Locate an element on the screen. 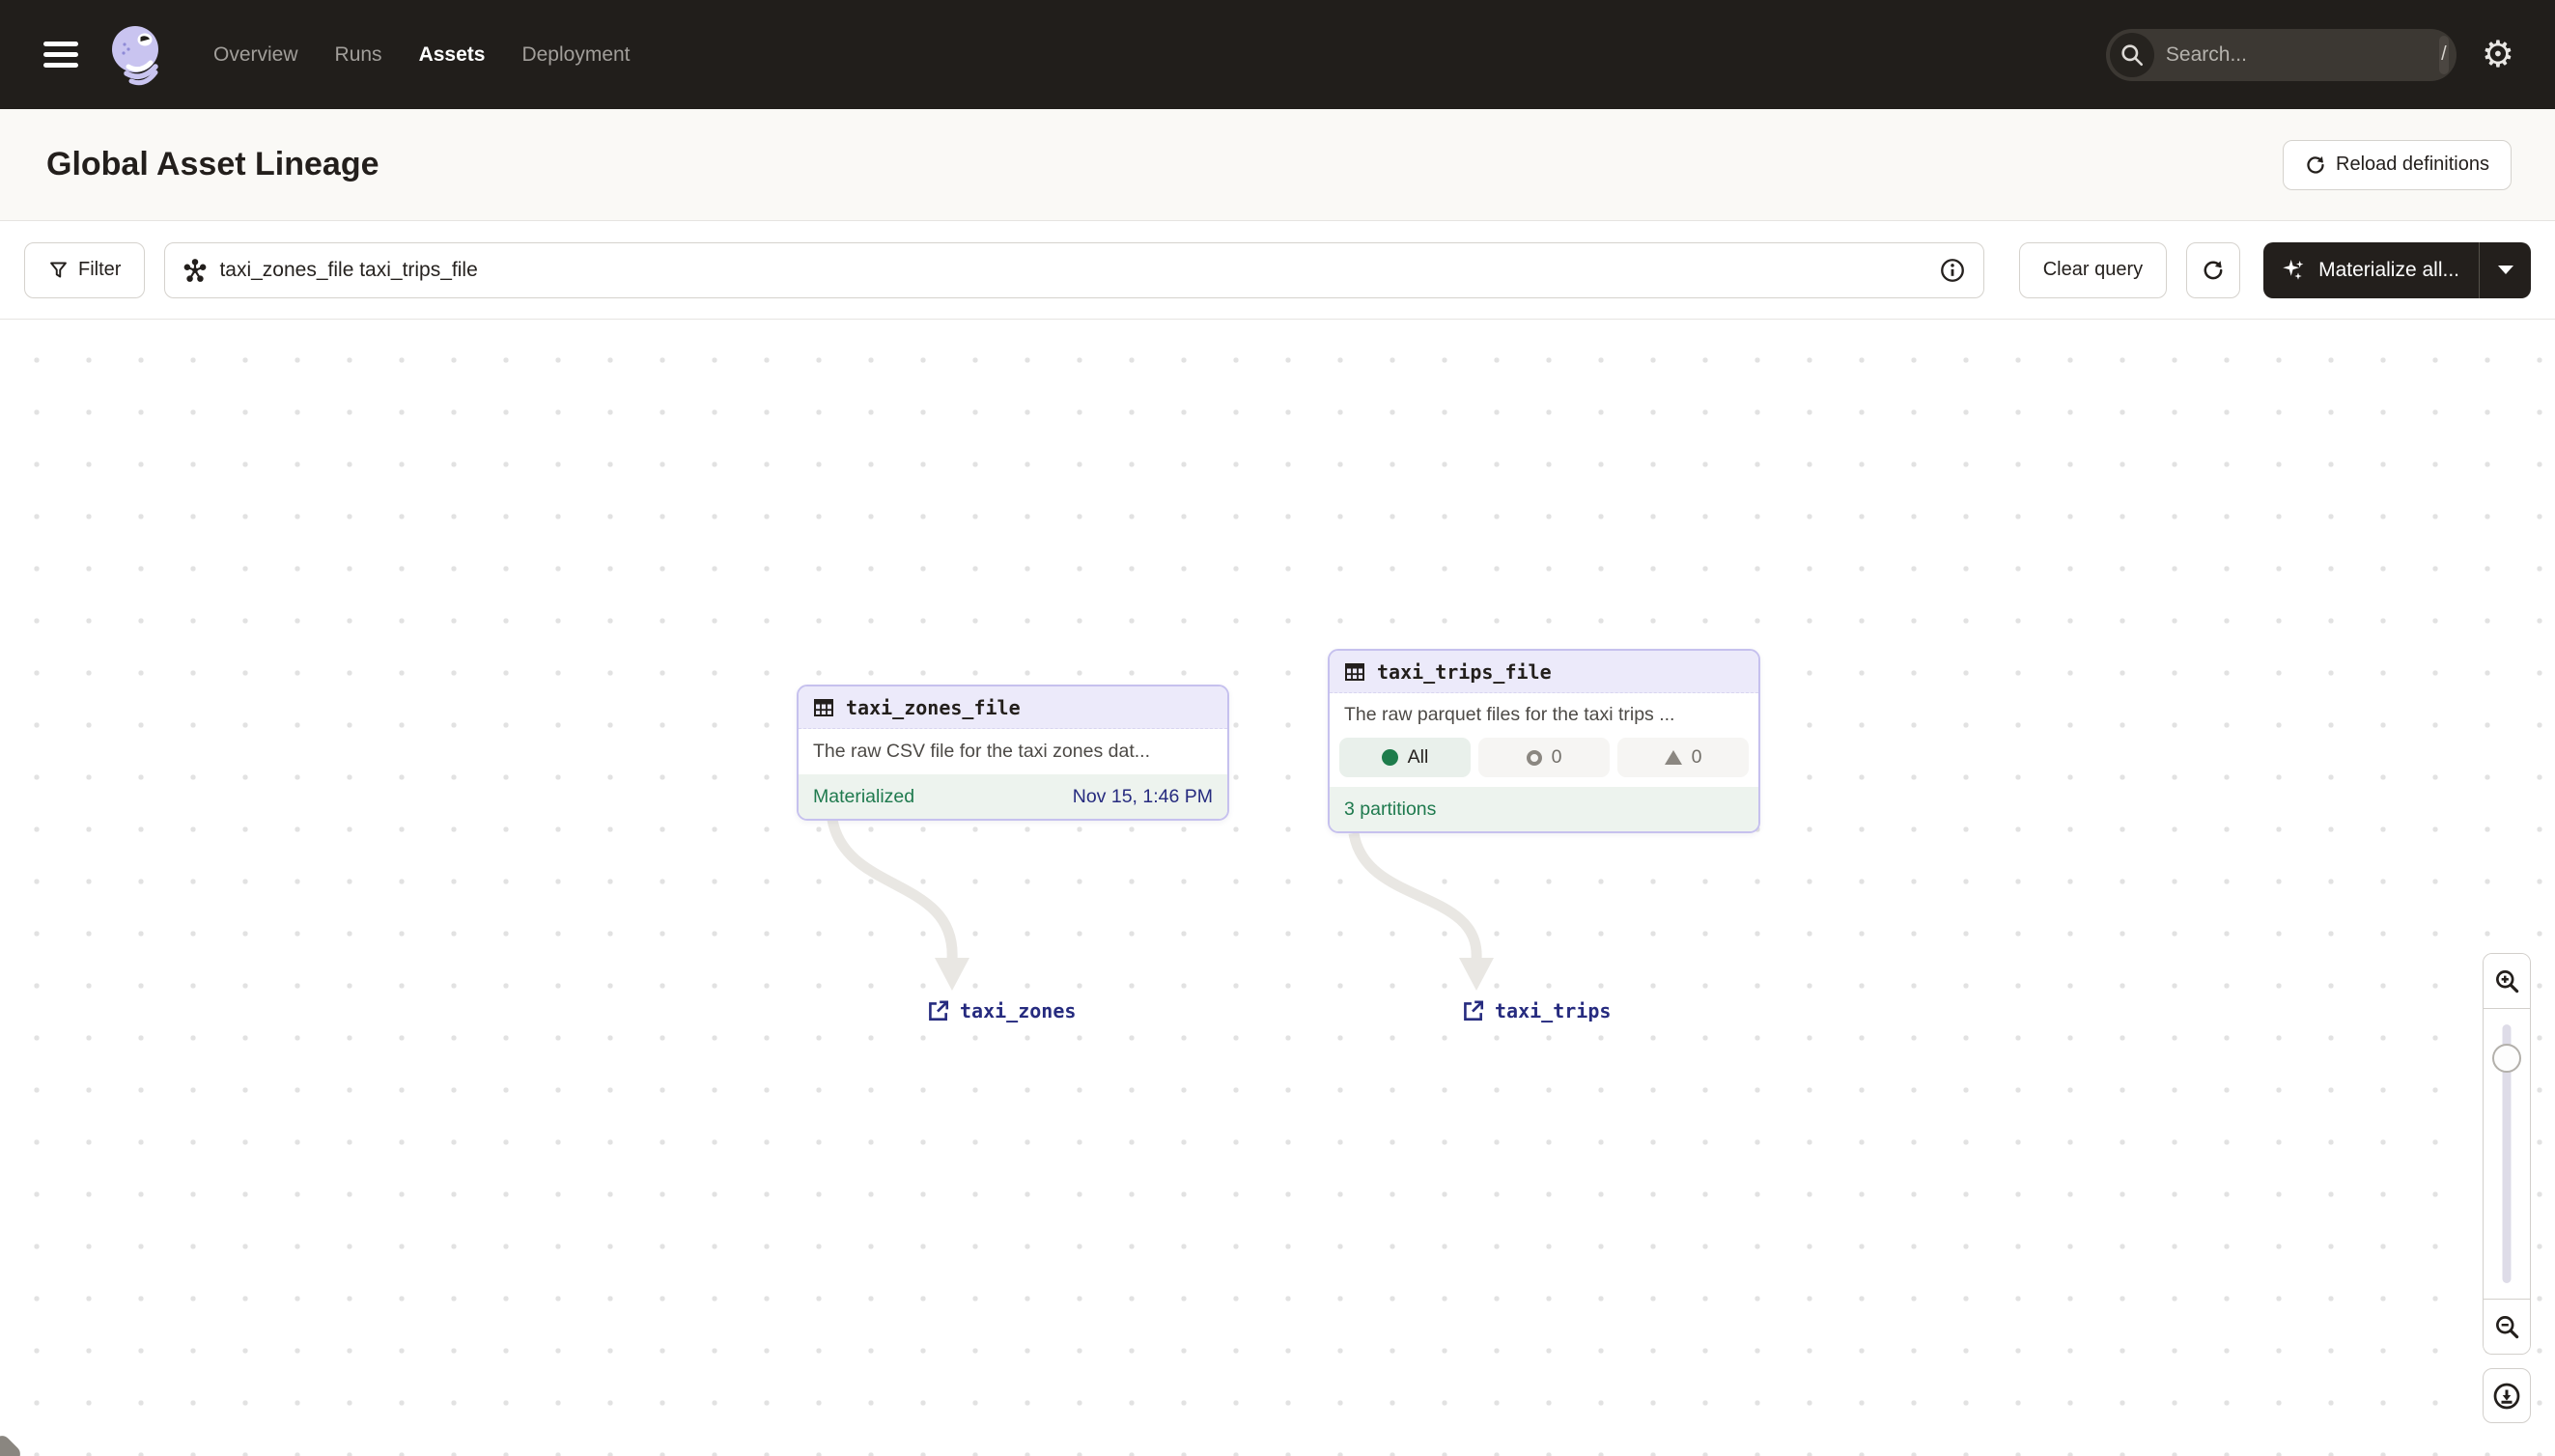 The width and height of the screenshot is (2555, 1456). partitions-count: 3 partitions is located at coordinates (1390, 809).